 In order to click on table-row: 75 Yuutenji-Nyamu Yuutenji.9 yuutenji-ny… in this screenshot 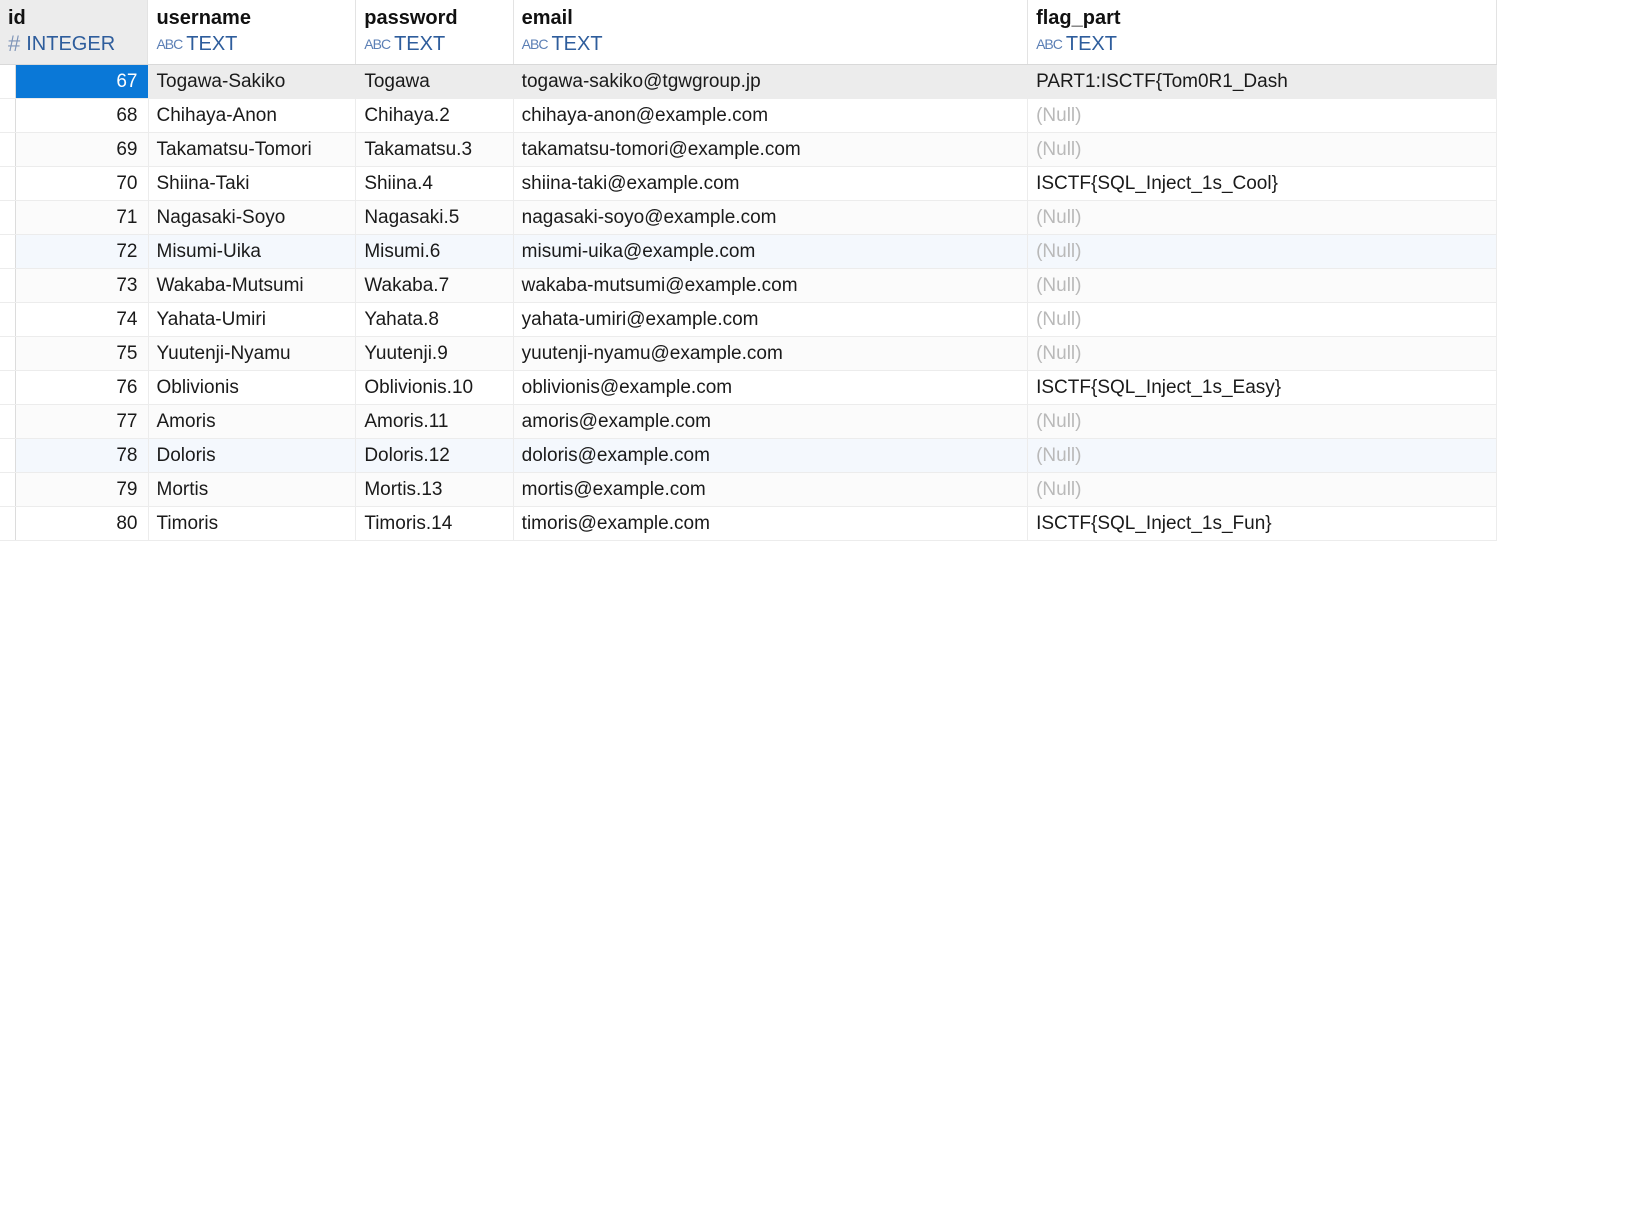, I will do `click(749, 354)`.